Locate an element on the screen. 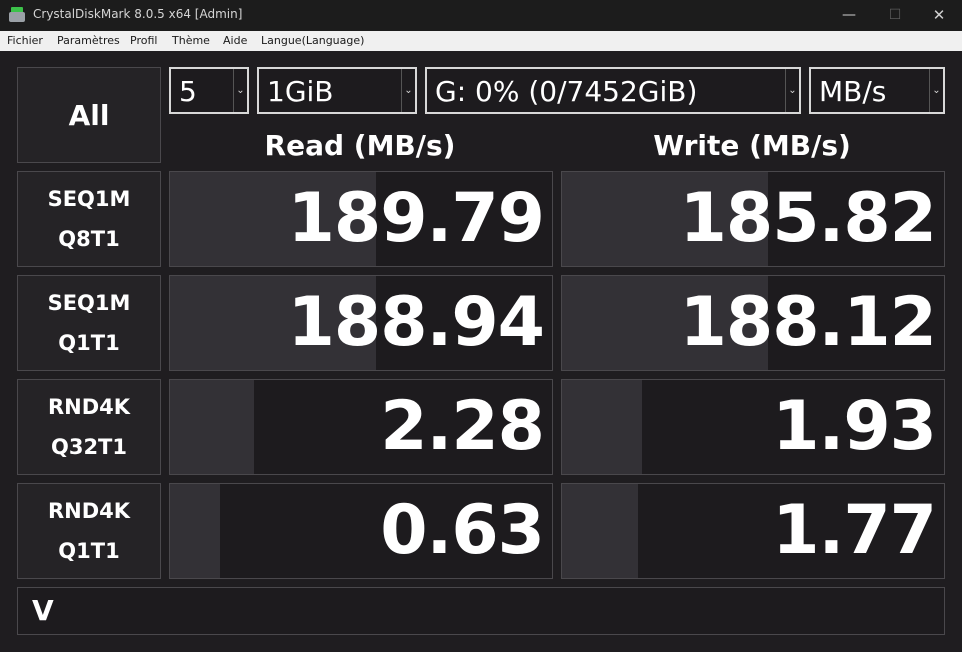 This screenshot has width=962, height=652. test-button-rnd4k-q1t1: RND4K Q1T1 is located at coordinates (89, 531).